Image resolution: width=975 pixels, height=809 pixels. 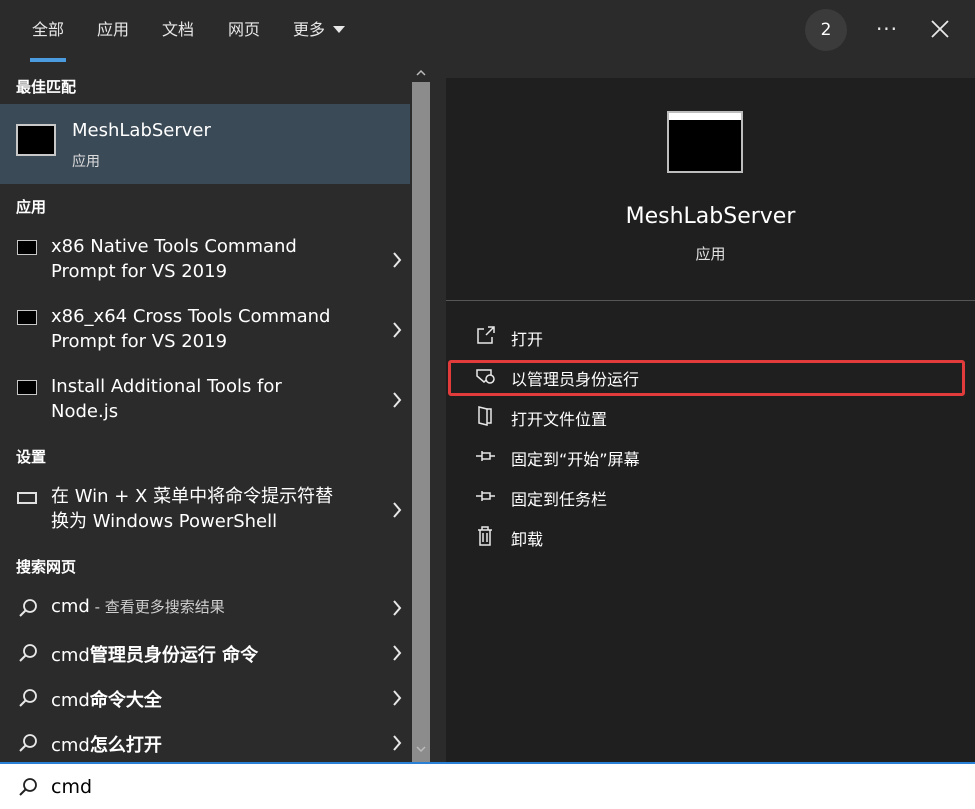 I want to click on list-item-line1: Install Additional Tools for, so click(x=166, y=386).